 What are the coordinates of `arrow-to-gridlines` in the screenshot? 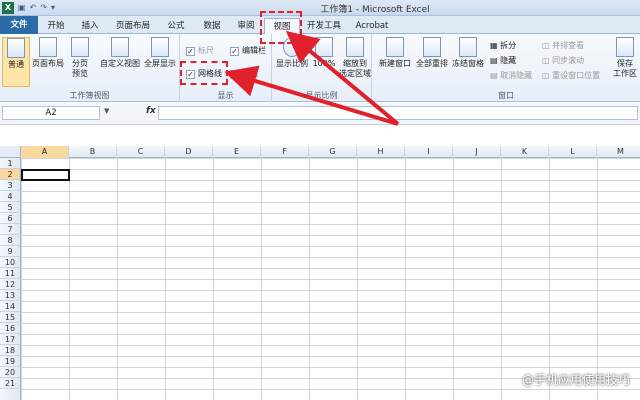 It's located at (311, 95).